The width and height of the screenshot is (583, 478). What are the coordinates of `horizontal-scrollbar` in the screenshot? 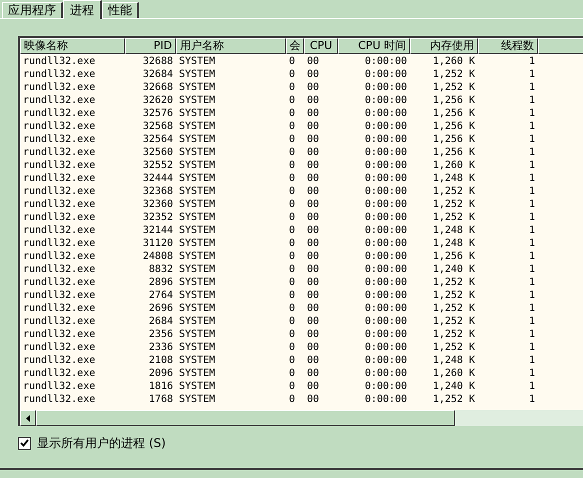 It's located at (301, 418).